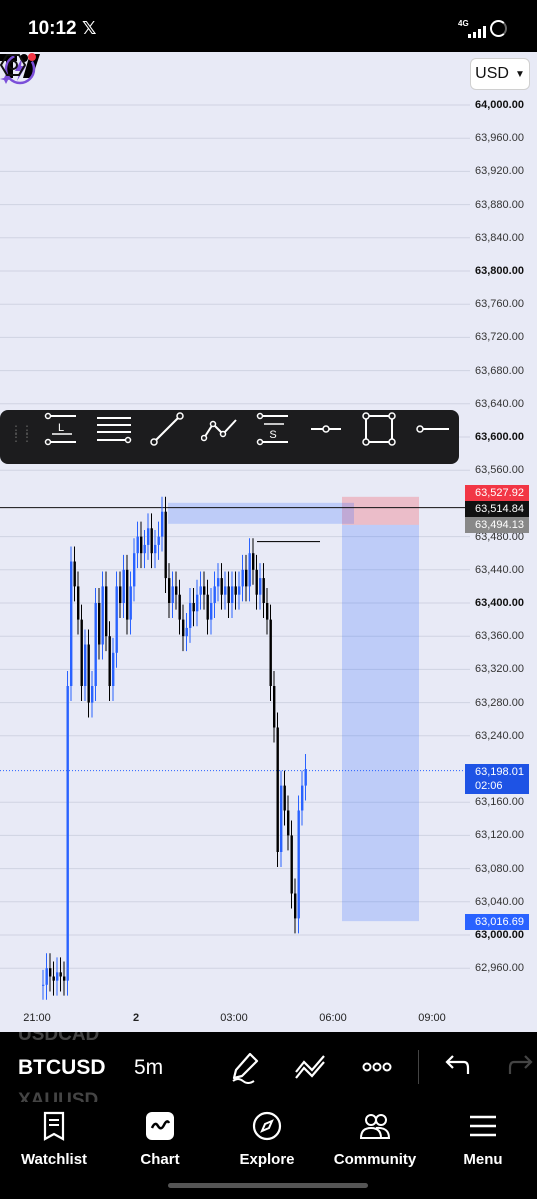 This screenshot has height=1199, width=537. What do you see at coordinates (499, 403) in the screenshot?
I see `price-tick-label: 63,640.00` at bounding box center [499, 403].